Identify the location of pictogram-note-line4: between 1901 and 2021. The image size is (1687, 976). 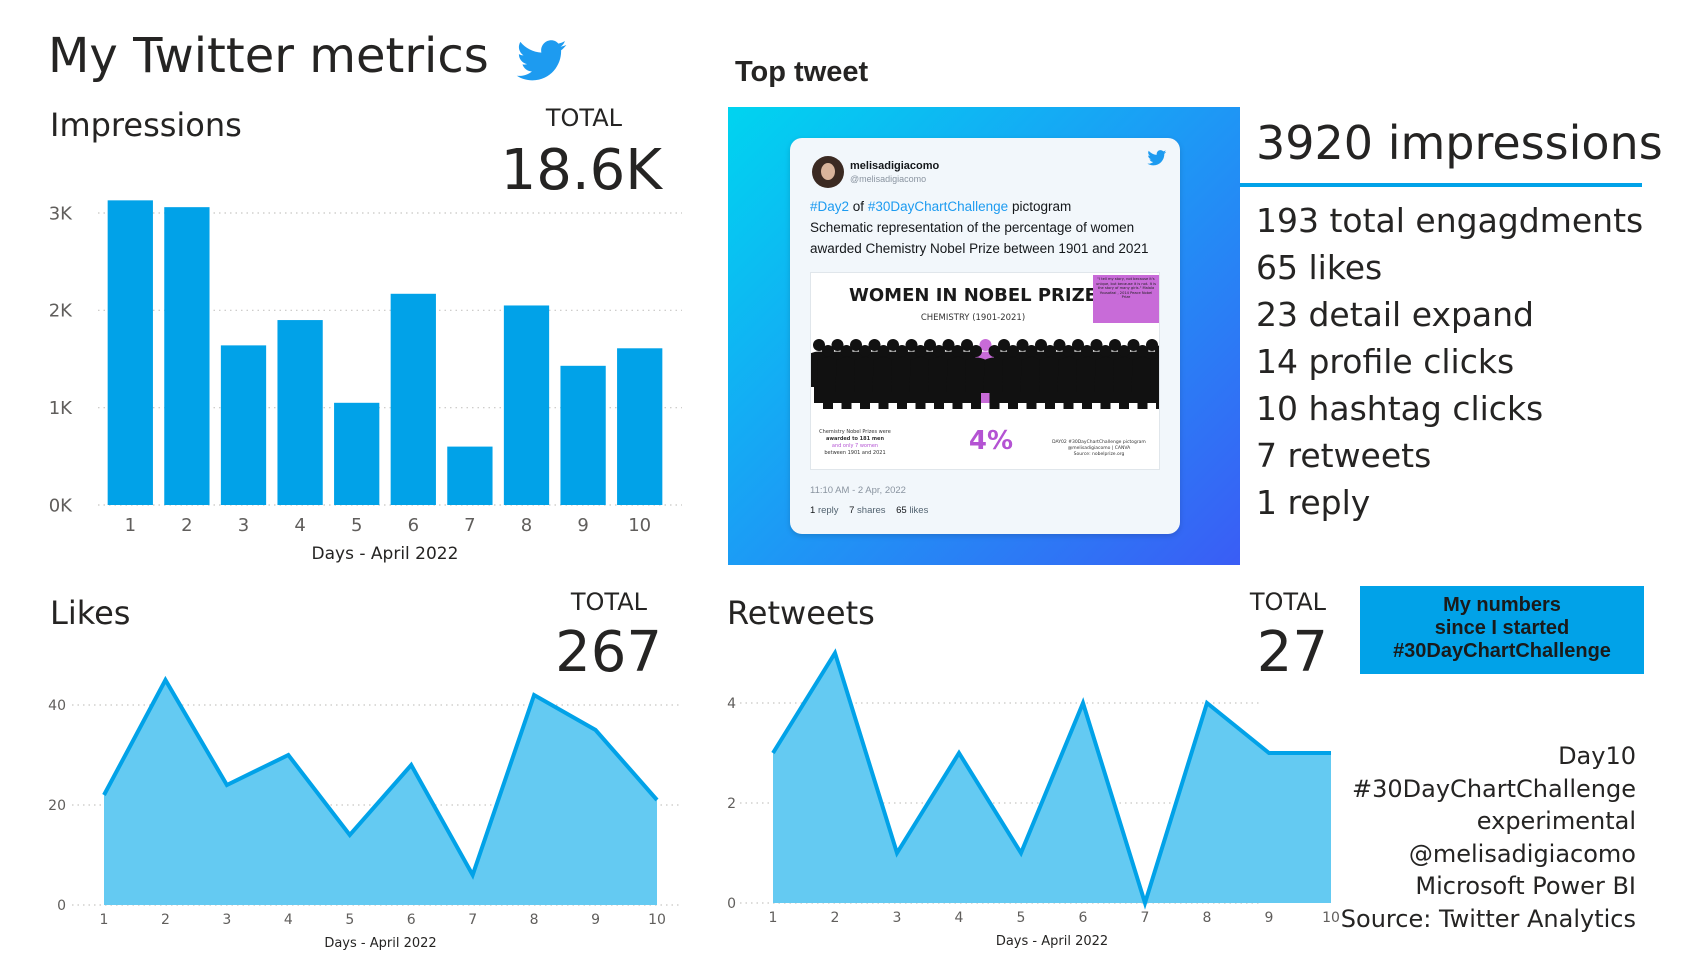
(854, 453).